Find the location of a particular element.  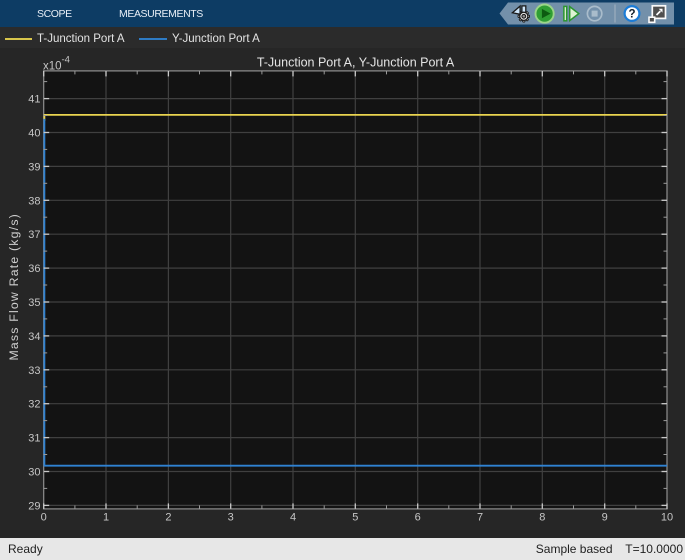

svg-text: 29 is located at coordinates (34, 506).